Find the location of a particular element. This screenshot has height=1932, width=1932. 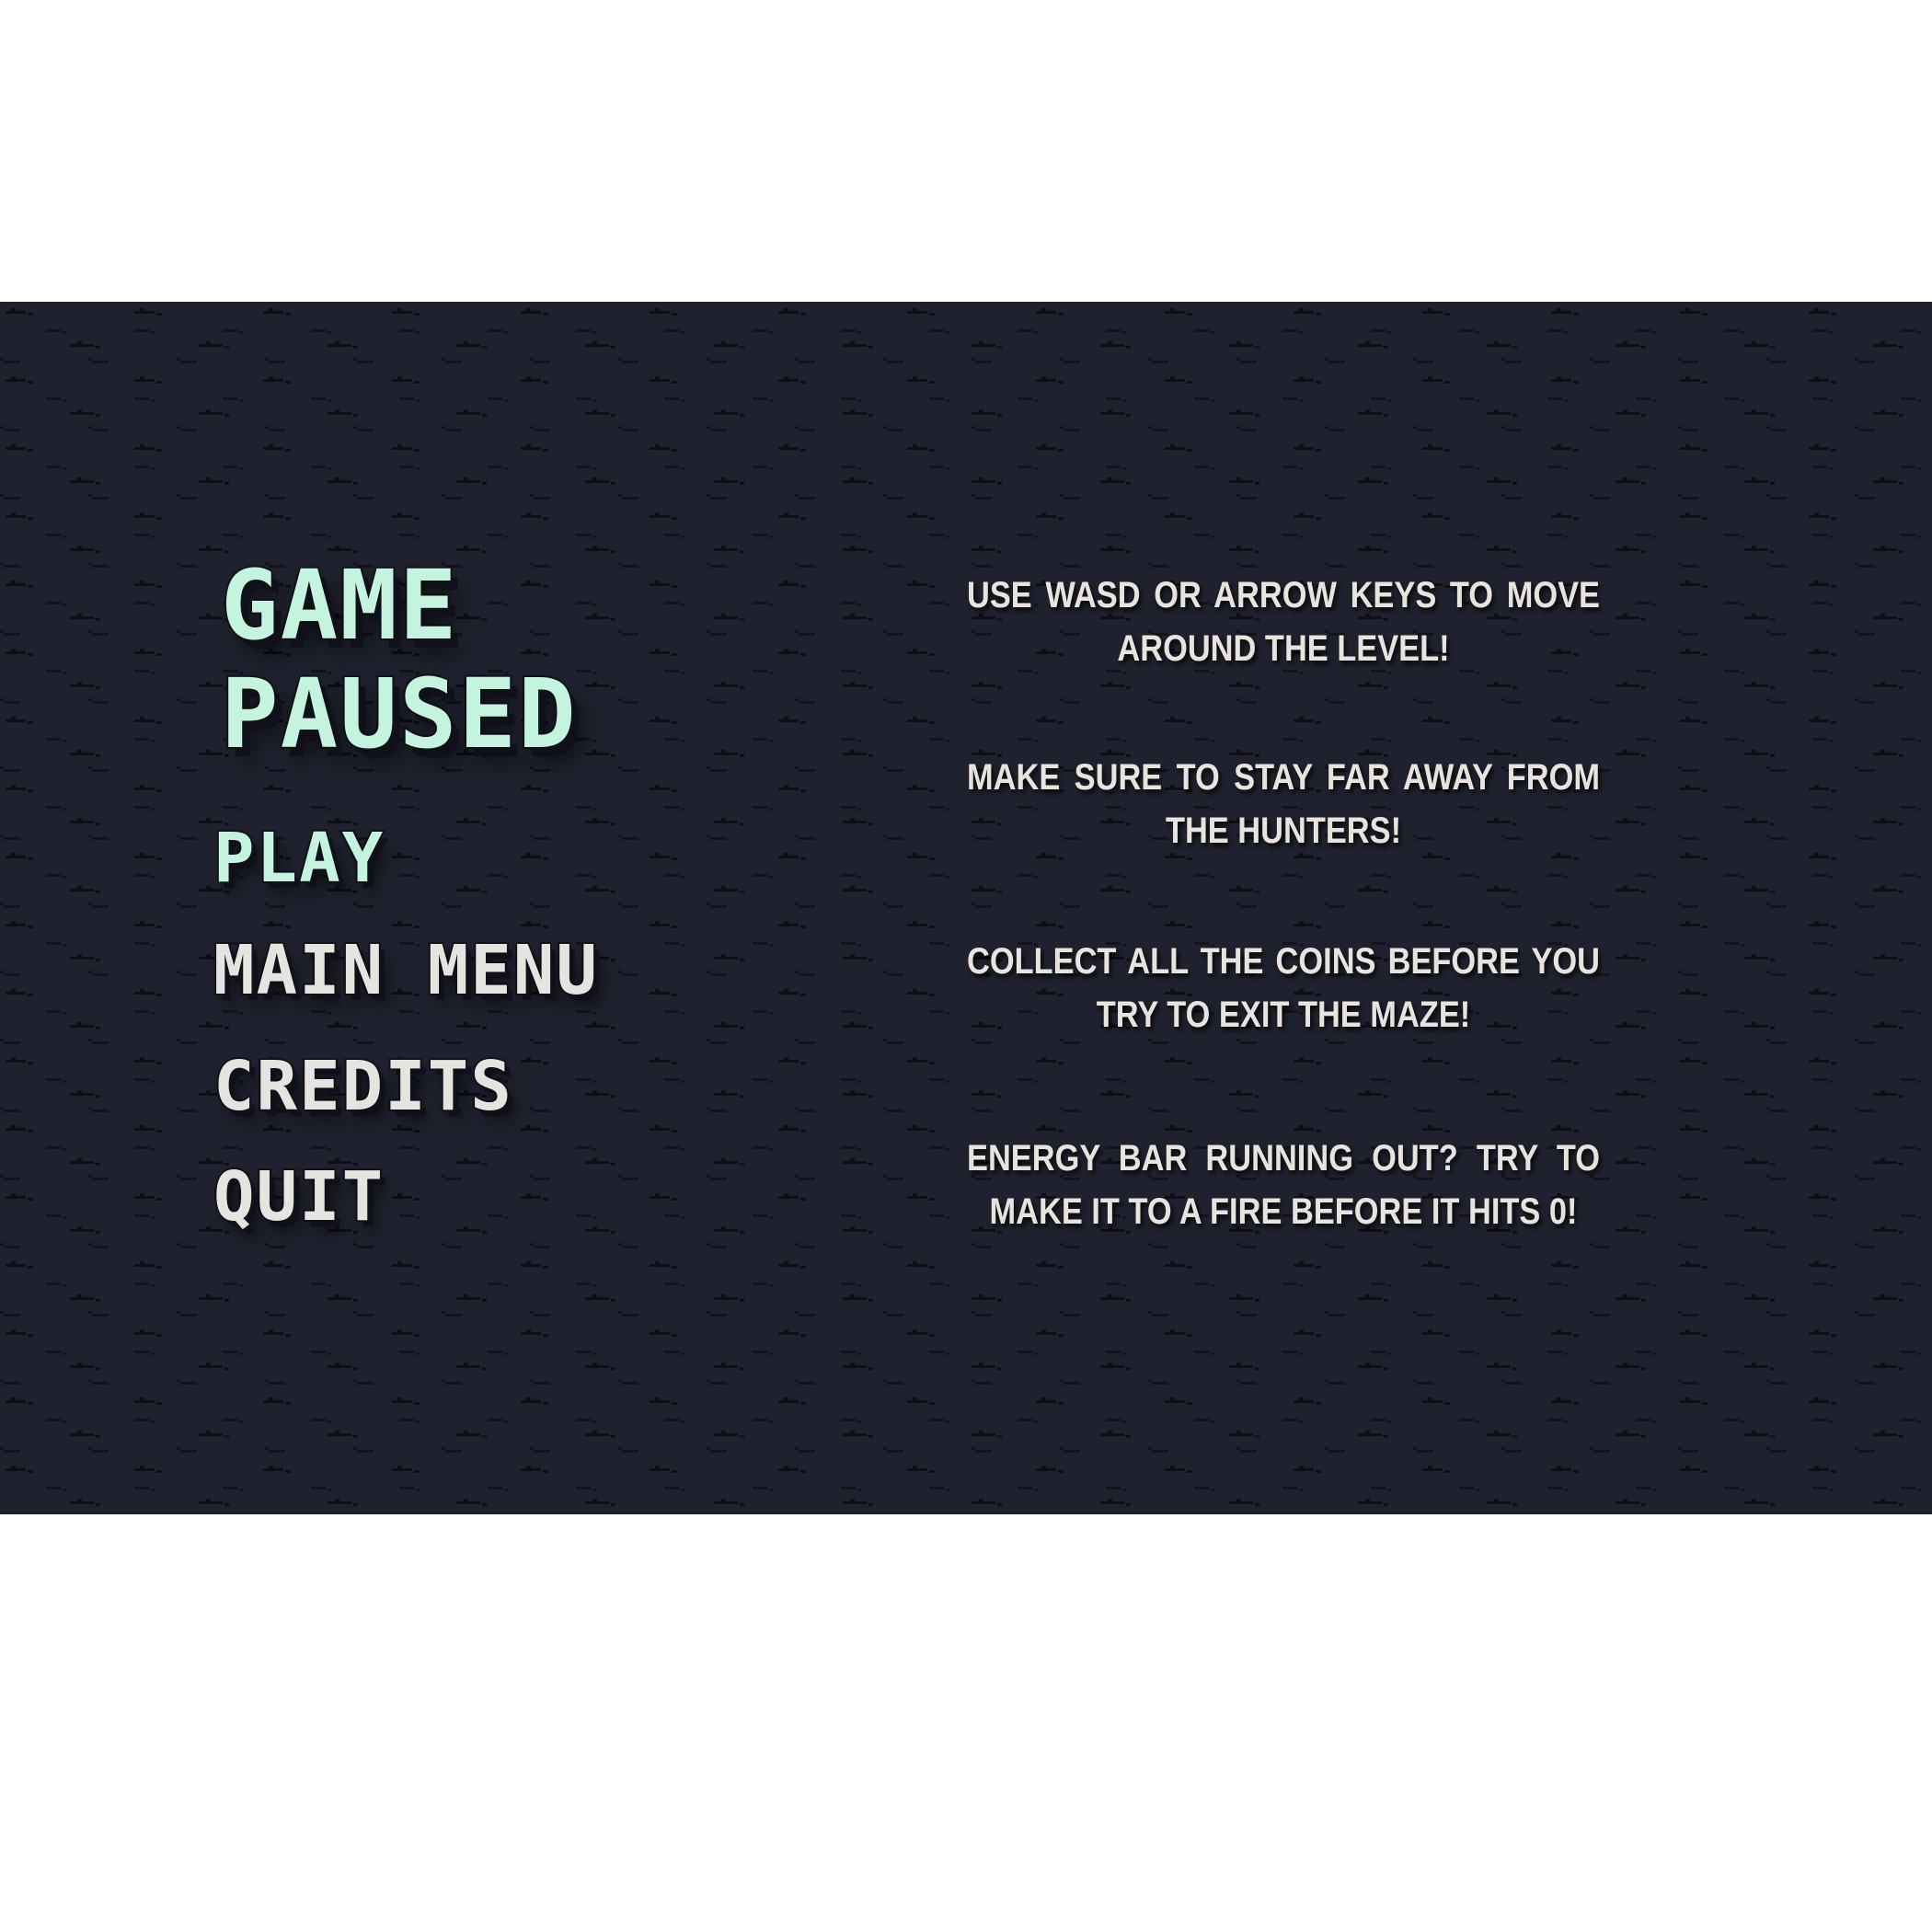

pause-title-line1: GAME is located at coordinates (339, 605).